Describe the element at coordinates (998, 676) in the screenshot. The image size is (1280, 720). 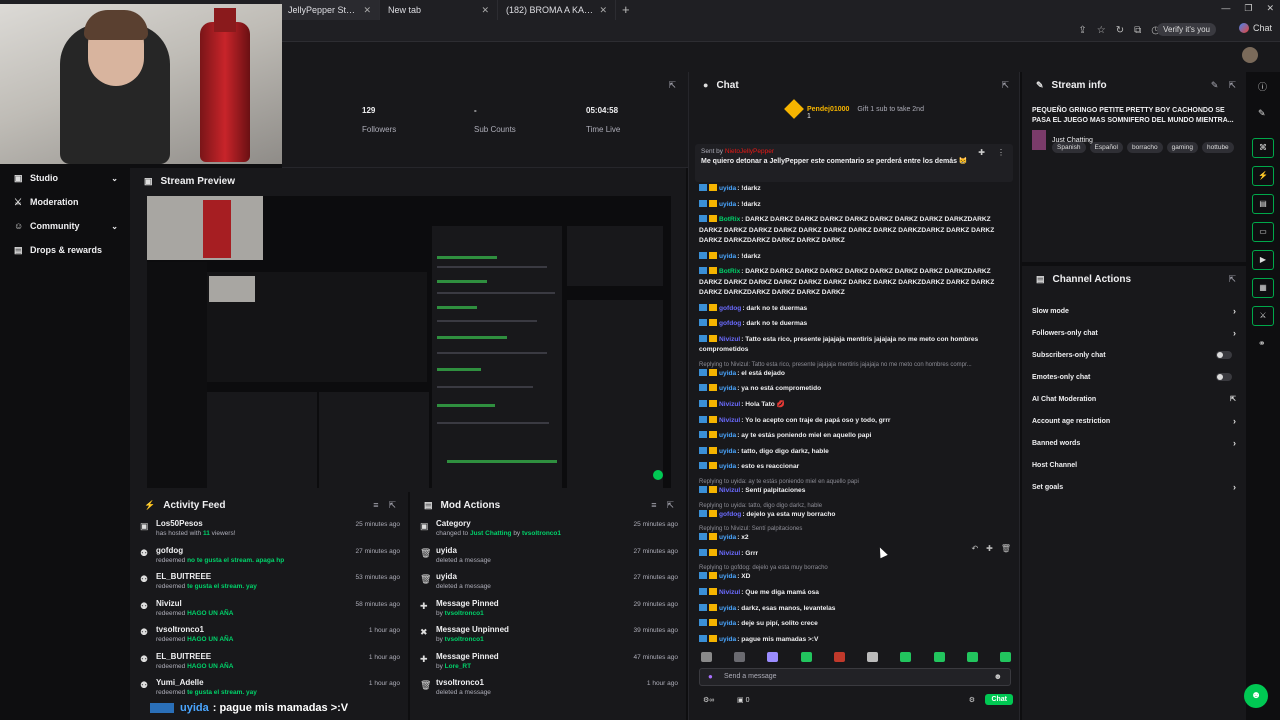
I see `emoji-icon: ☻` at that location.